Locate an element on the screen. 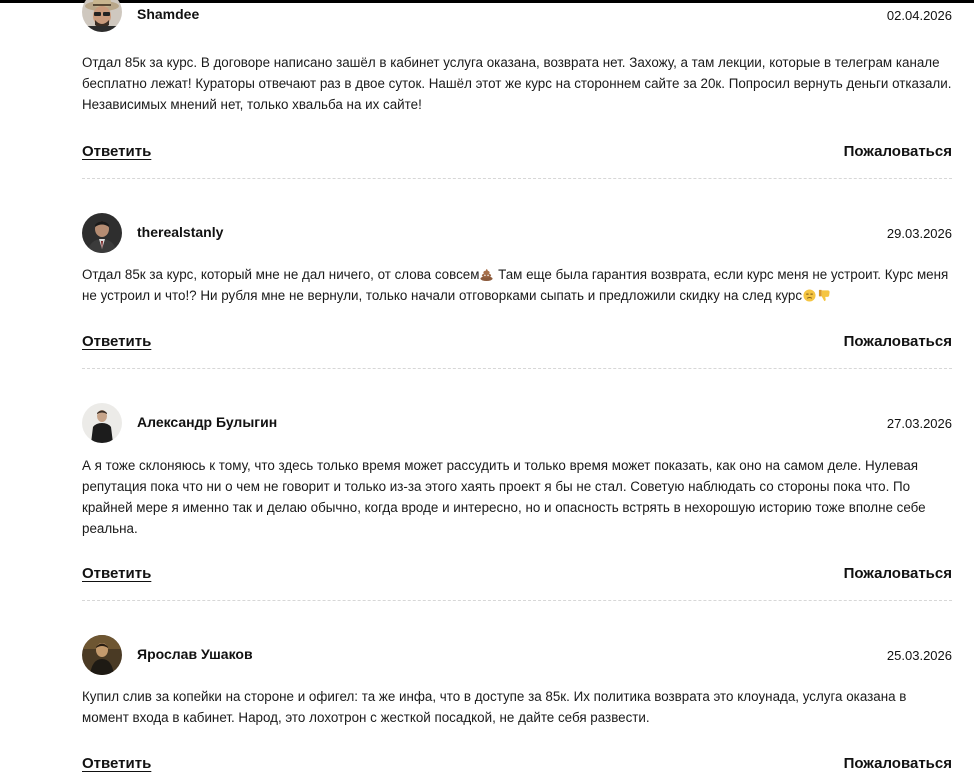 Image resolution: width=974 pixels, height=784 pixels. comment-header: Shamdee 02.04.2026 is located at coordinates (517, 16).